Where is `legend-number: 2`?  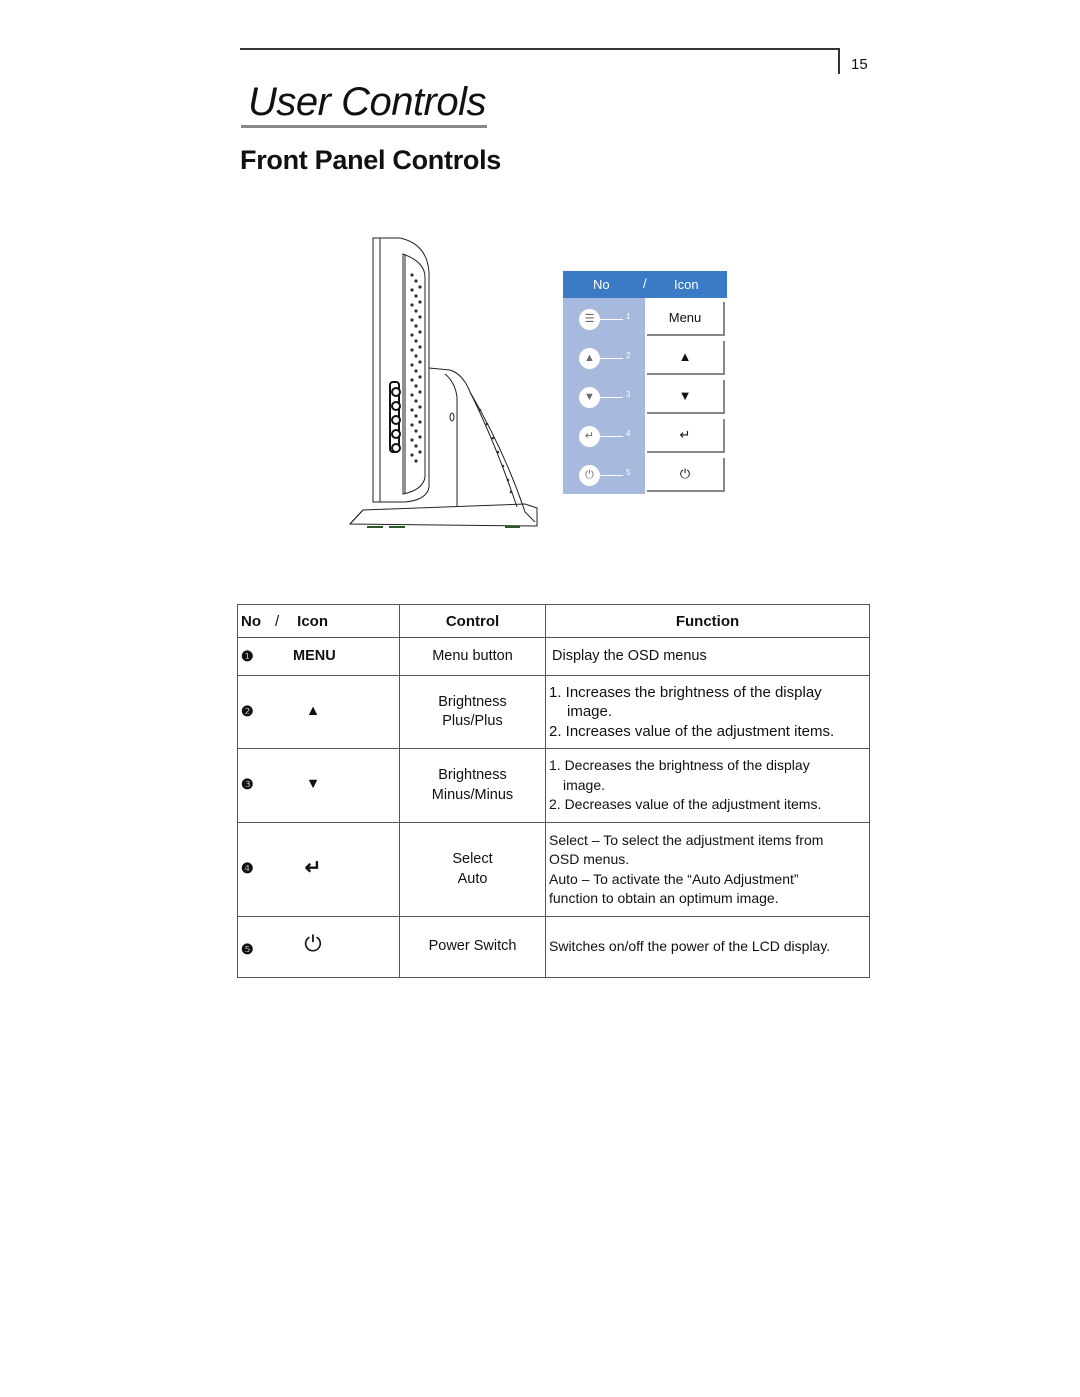
legend-number: 2 is located at coordinates (628, 355).